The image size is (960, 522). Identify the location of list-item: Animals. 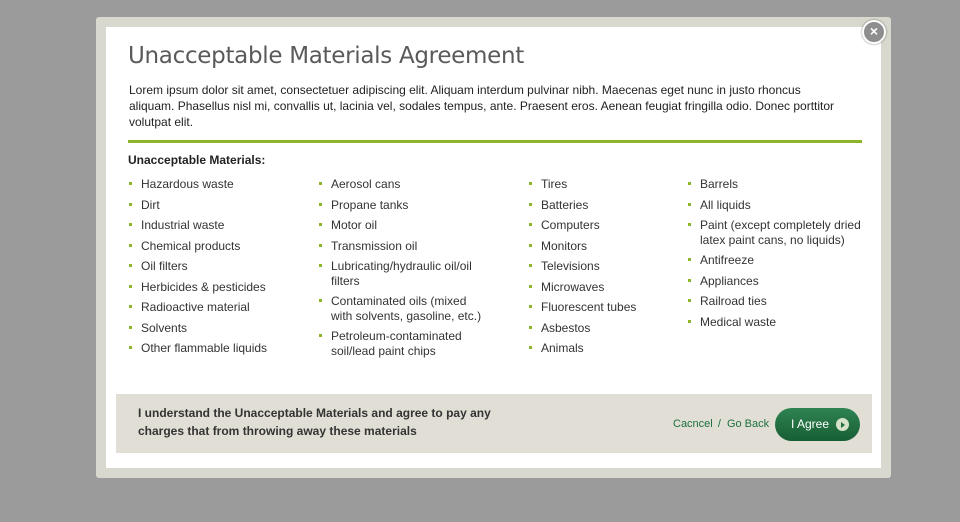
(594, 348).